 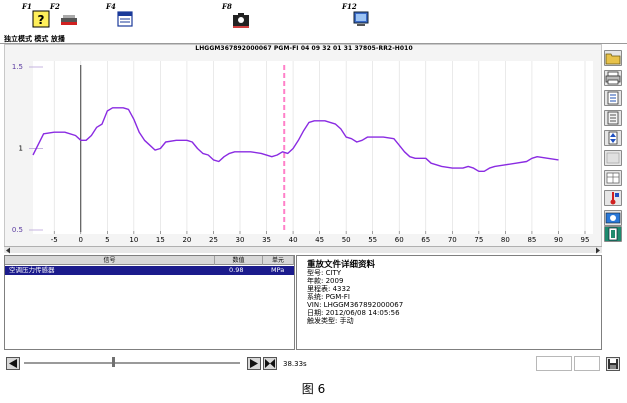 What do you see at coordinates (478, 240) in the screenshot?
I see `x-tick-label-16: 75` at bounding box center [478, 240].